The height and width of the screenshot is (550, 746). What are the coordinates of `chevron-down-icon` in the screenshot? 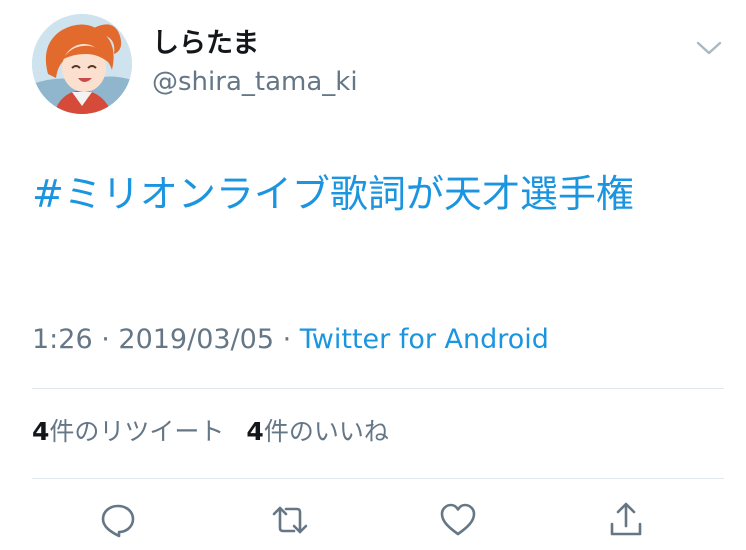 It's located at (709, 48).